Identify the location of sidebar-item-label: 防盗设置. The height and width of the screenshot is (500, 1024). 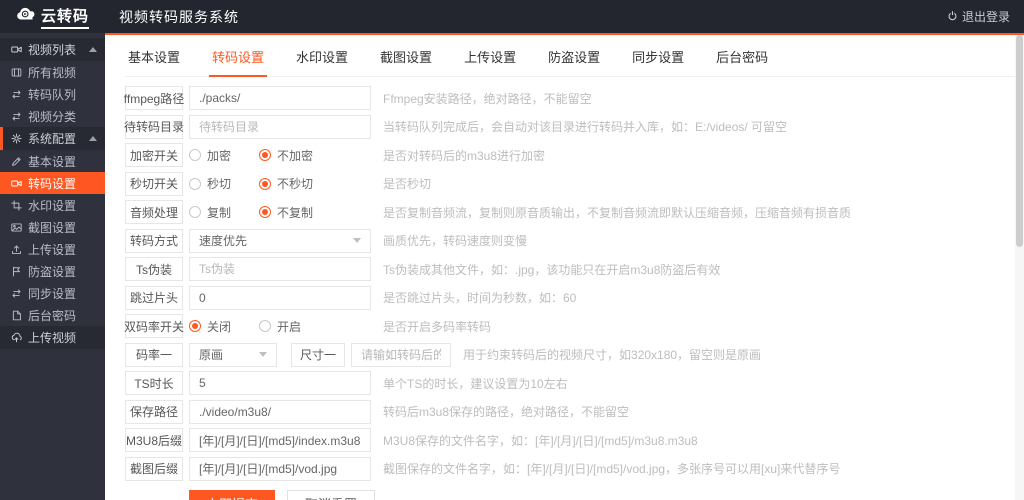
(52, 271).